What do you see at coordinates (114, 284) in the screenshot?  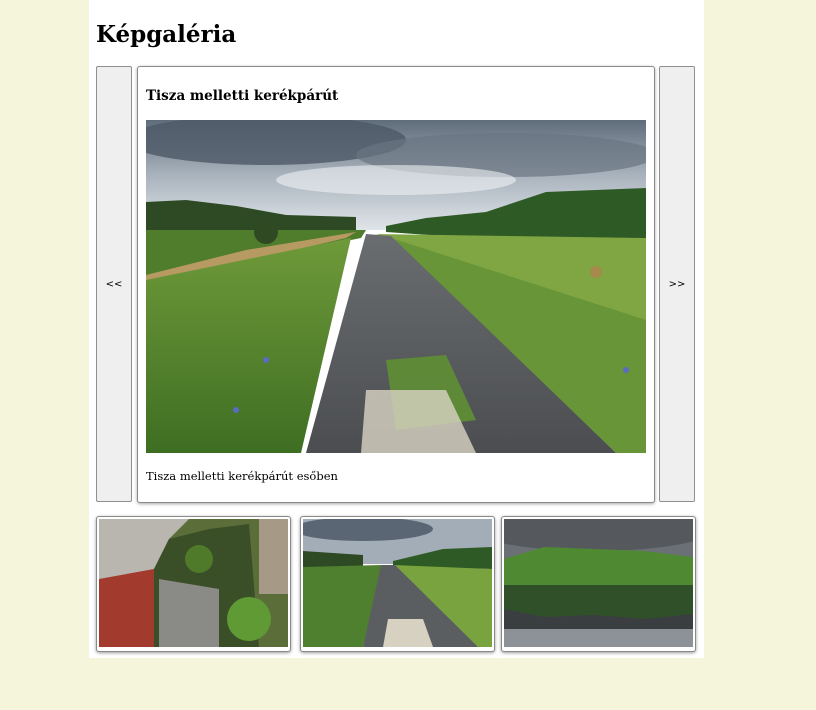 I see `previous-button: <<` at bounding box center [114, 284].